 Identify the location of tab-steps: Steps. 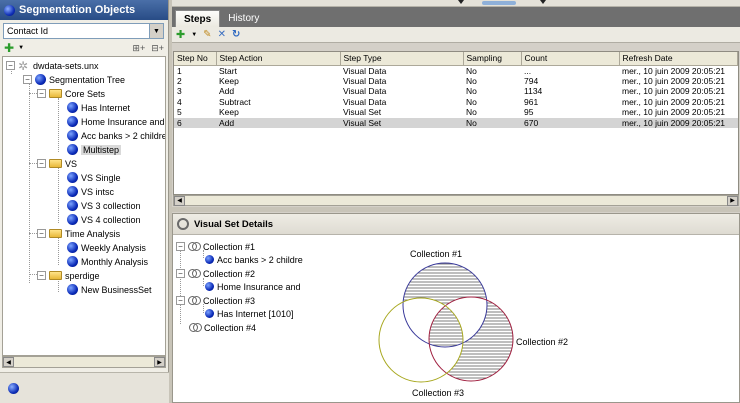
(198, 18).